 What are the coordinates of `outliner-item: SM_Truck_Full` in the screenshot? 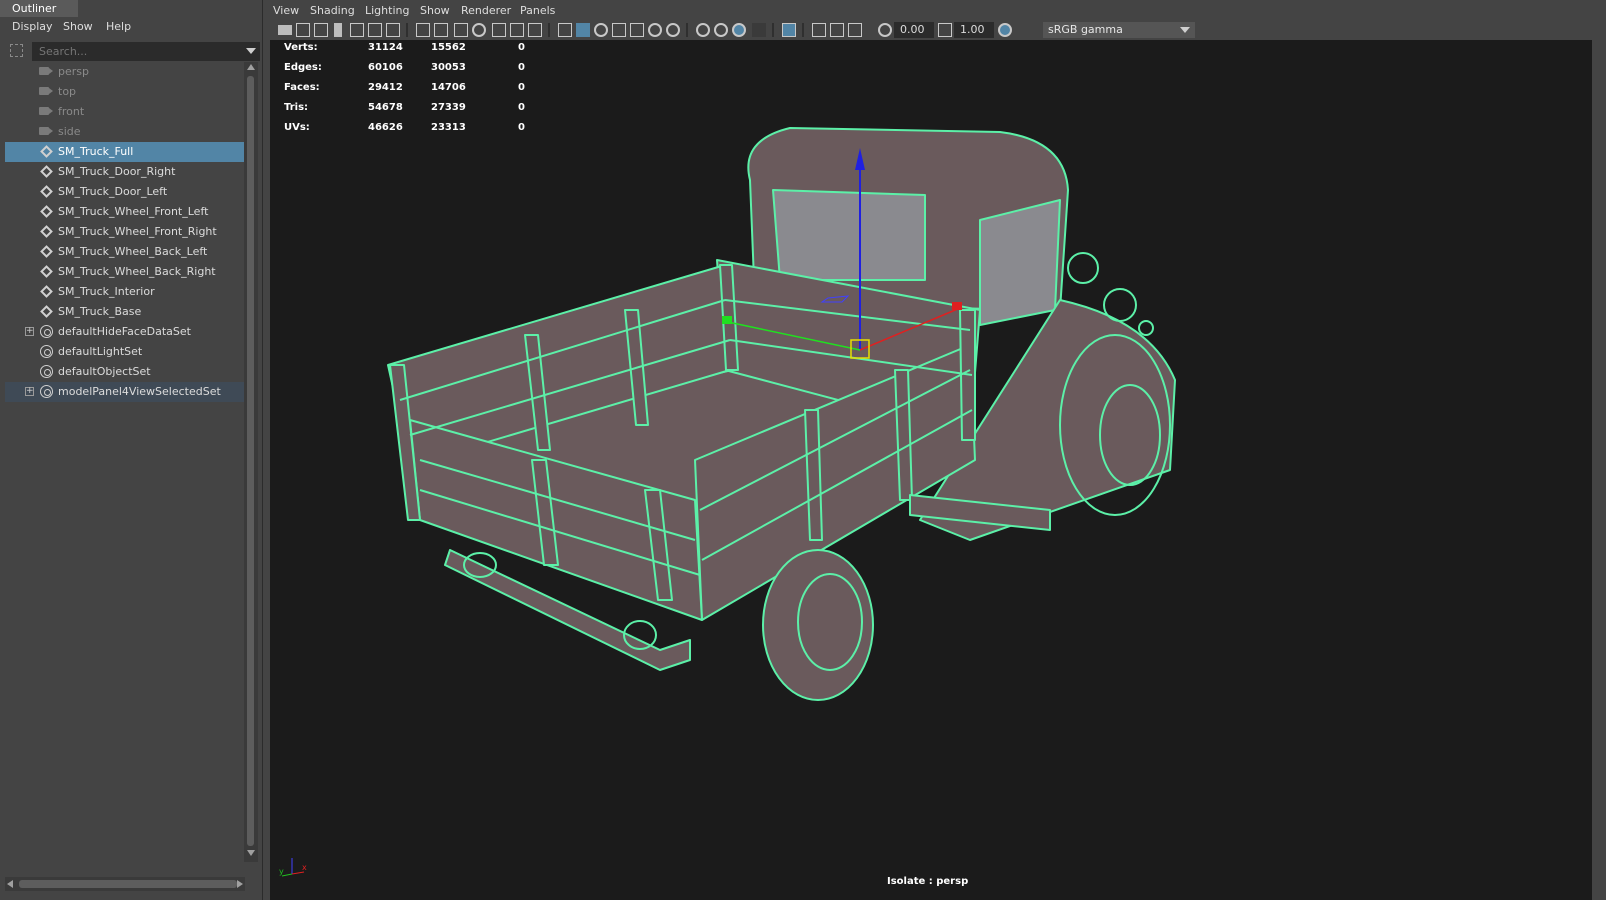 It's located at (127, 152).